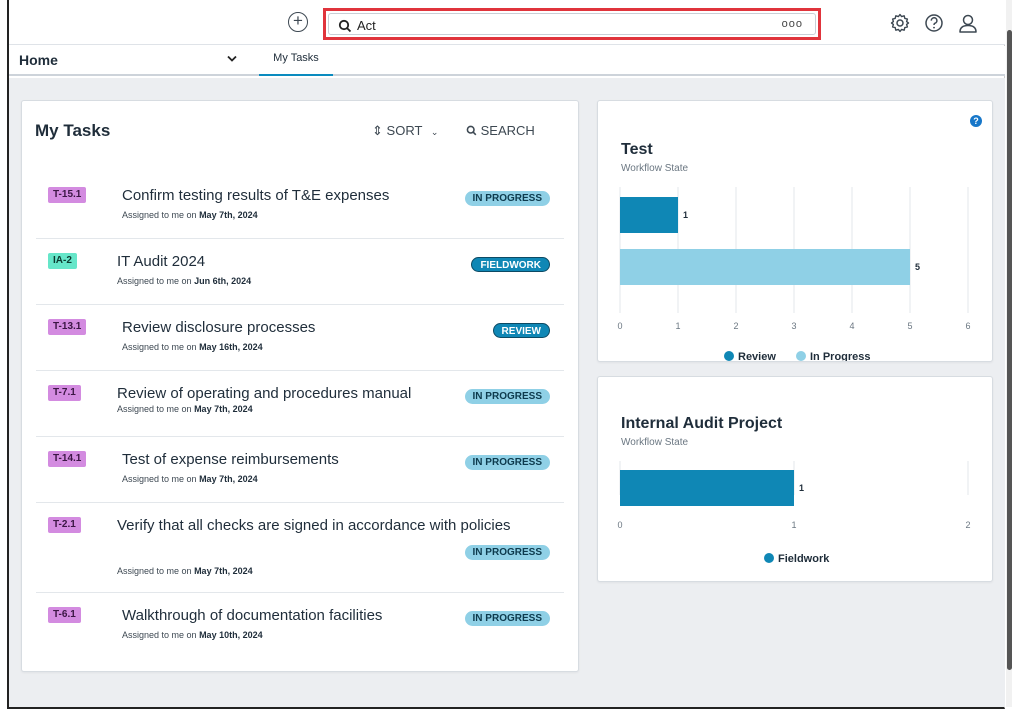 The width and height of the screenshot is (1012, 711). I want to click on chart-title: Test, so click(637, 149).